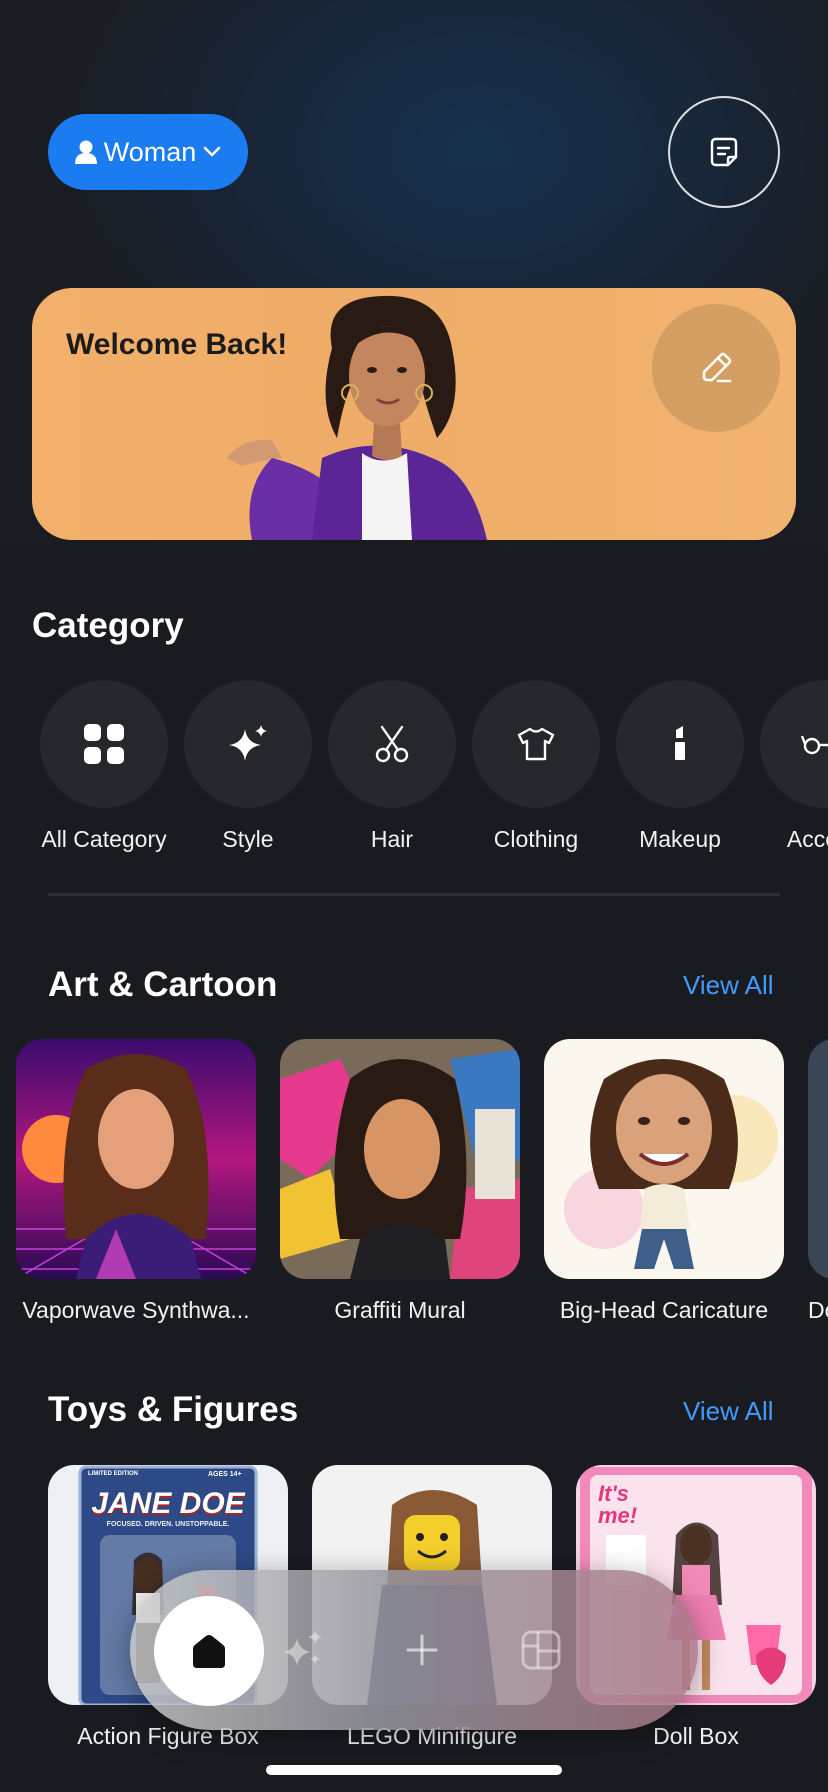 The image size is (828, 1792). I want to click on grid-icon, so click(104, 744).